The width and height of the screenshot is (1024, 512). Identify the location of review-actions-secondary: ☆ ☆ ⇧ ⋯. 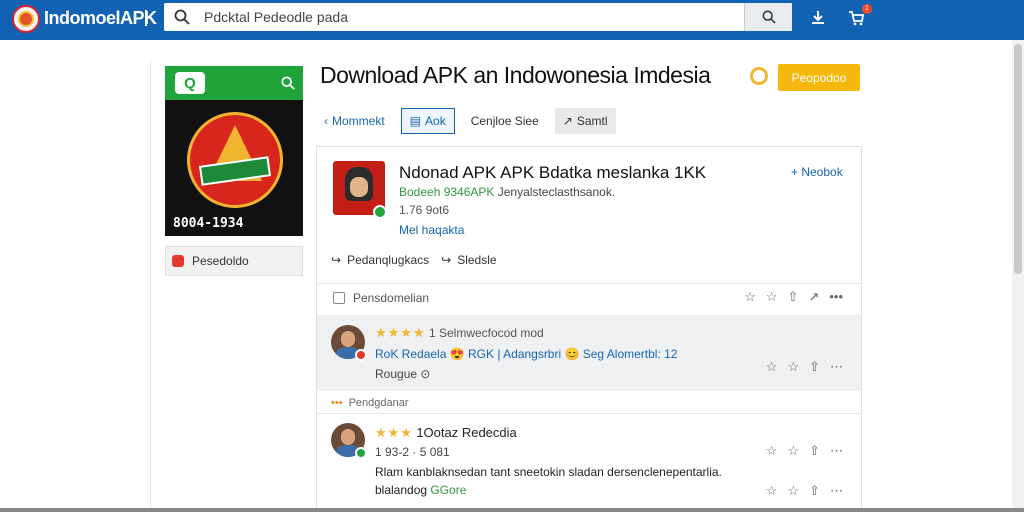
(804, 491).